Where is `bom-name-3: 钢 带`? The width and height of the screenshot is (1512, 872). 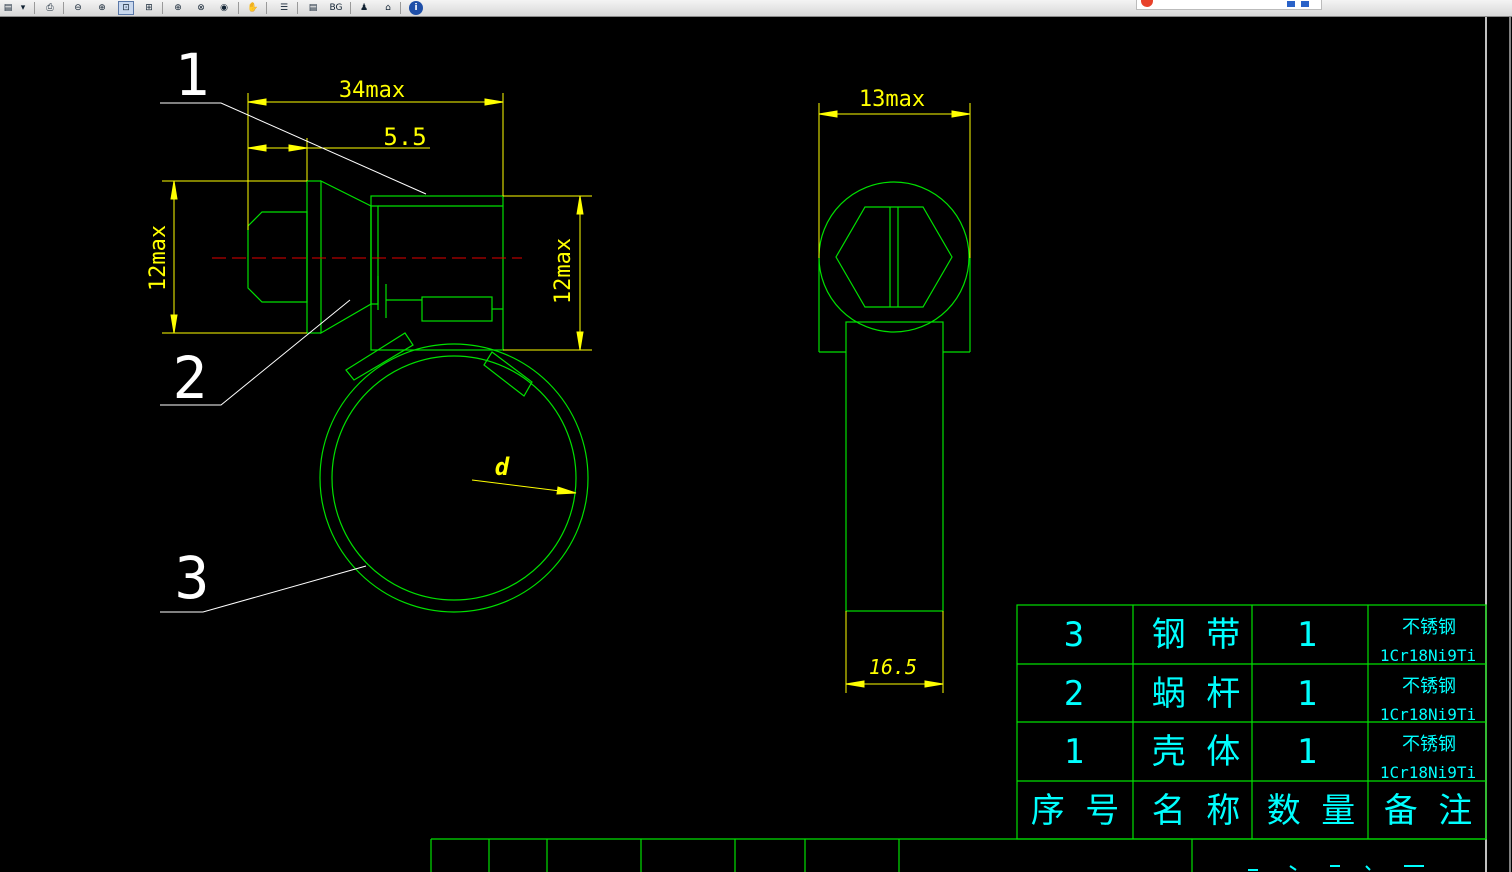 bom-name-3: 钢 带 is located at coordinates (1196, 635).